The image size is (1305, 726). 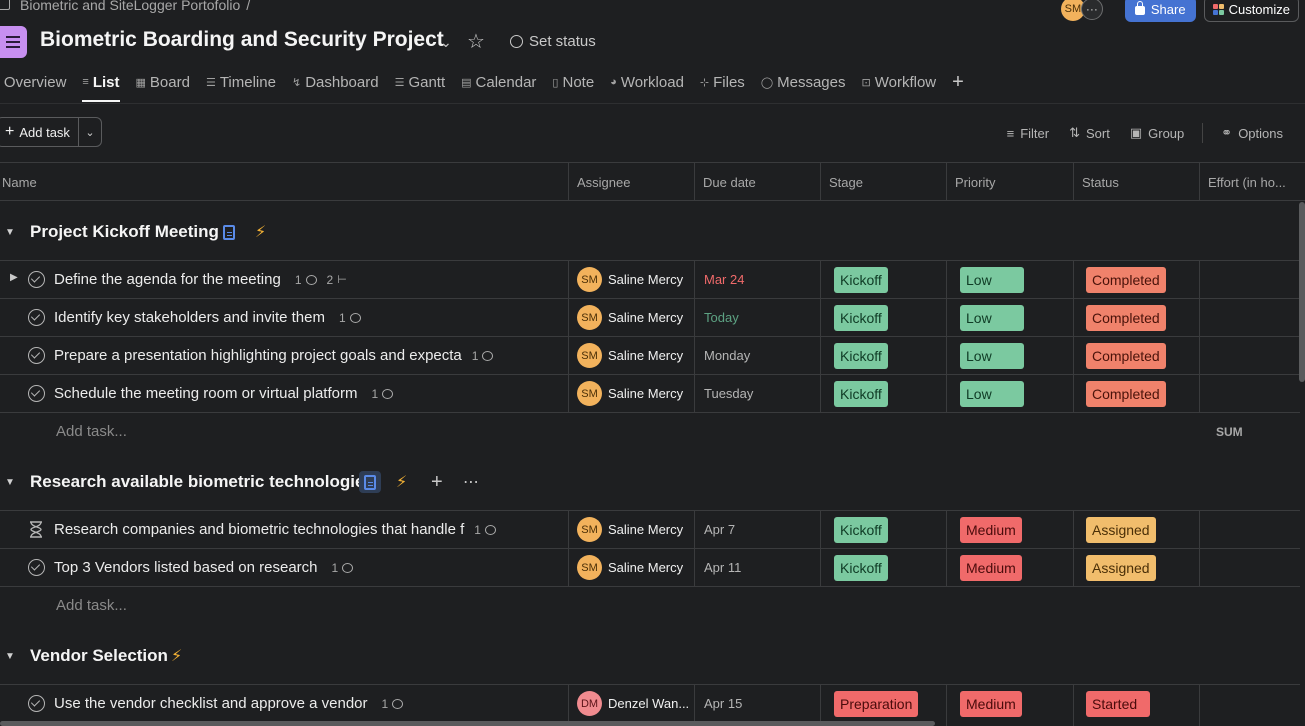 What do you see at coordinates (722, 567) in the screenshot?
I see `due-date: Apr 11` at bounding box center [722, 567].